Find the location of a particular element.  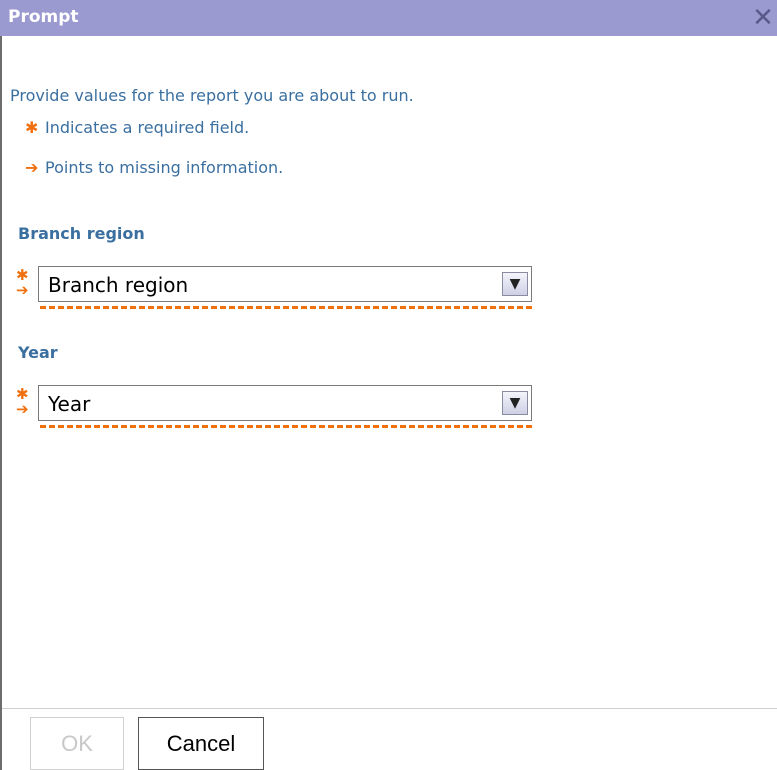

legend-missing-text: Points to missing information. is located at coordinates (164, 167).